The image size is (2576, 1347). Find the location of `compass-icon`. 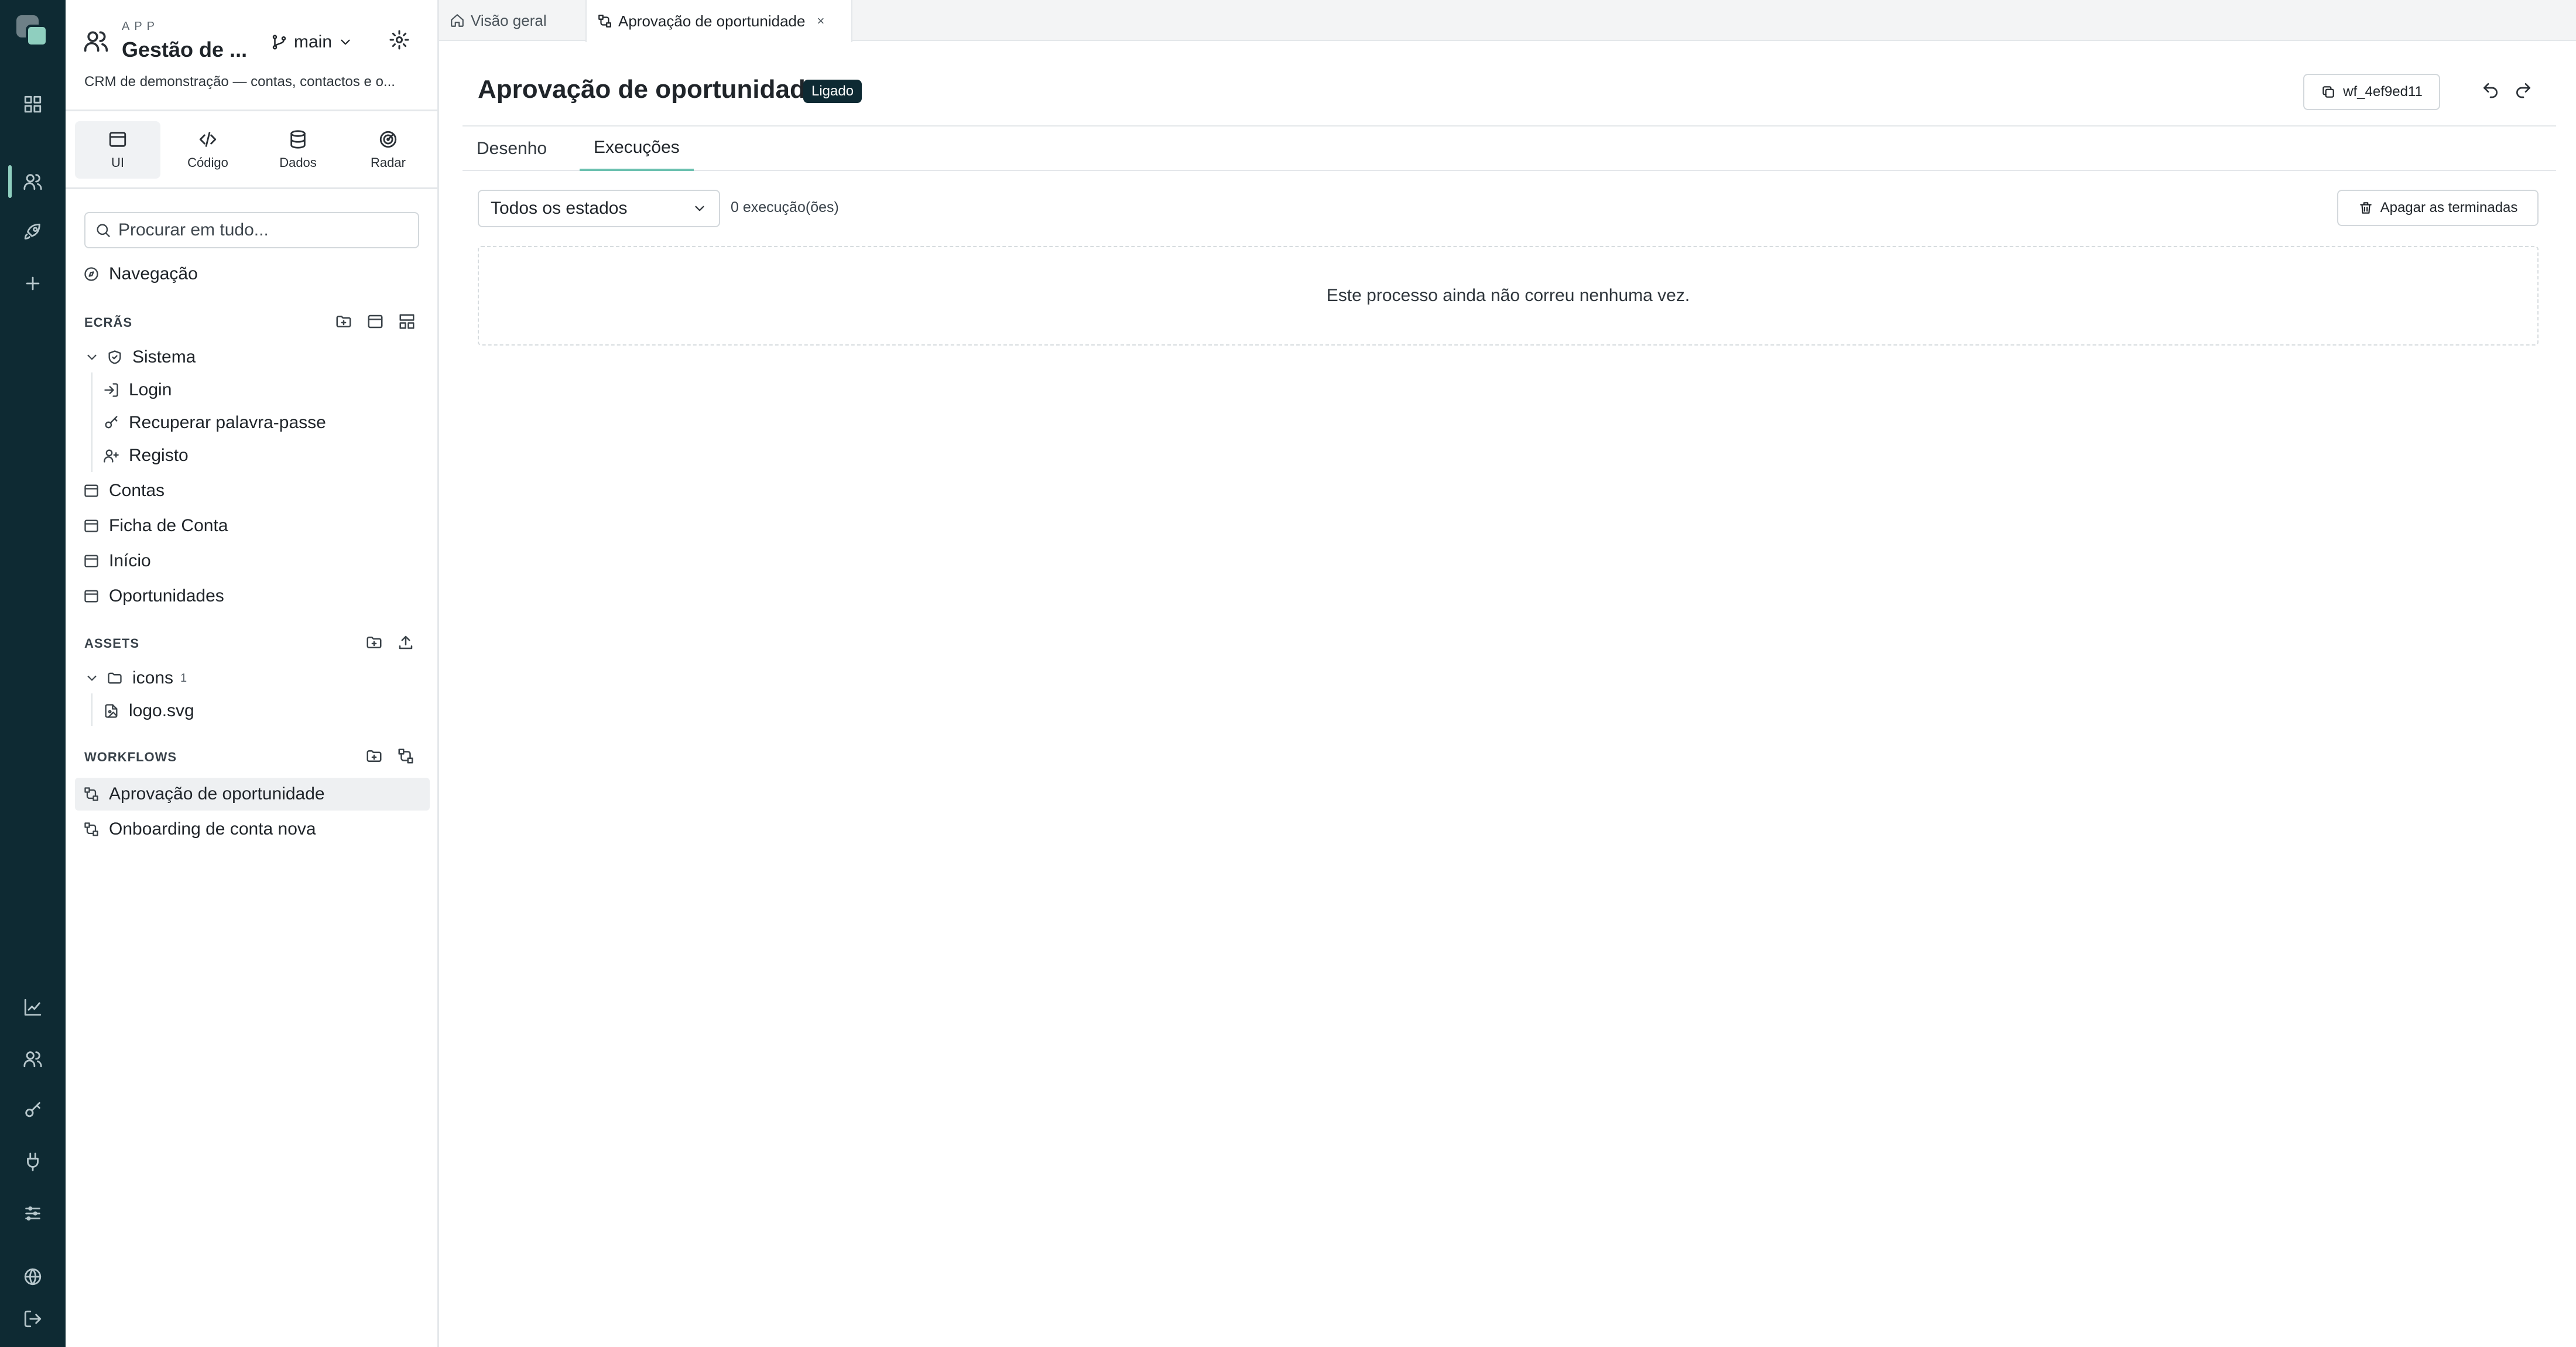

compass-icon is located at coordinates (91, 274).